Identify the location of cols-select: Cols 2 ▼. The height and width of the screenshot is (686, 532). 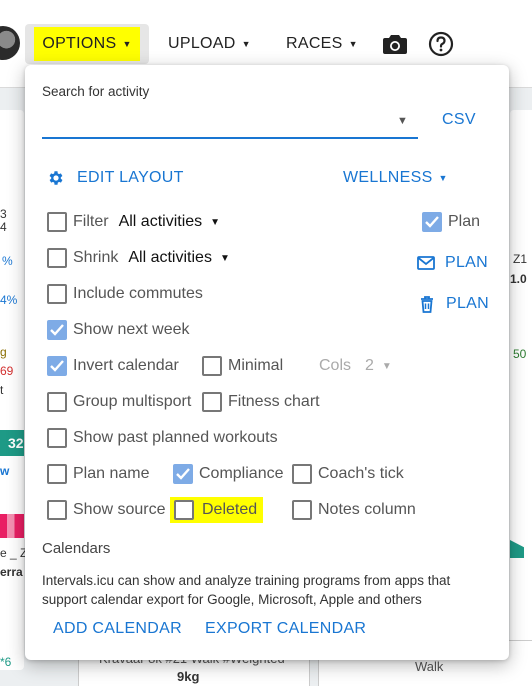
(355, 366).